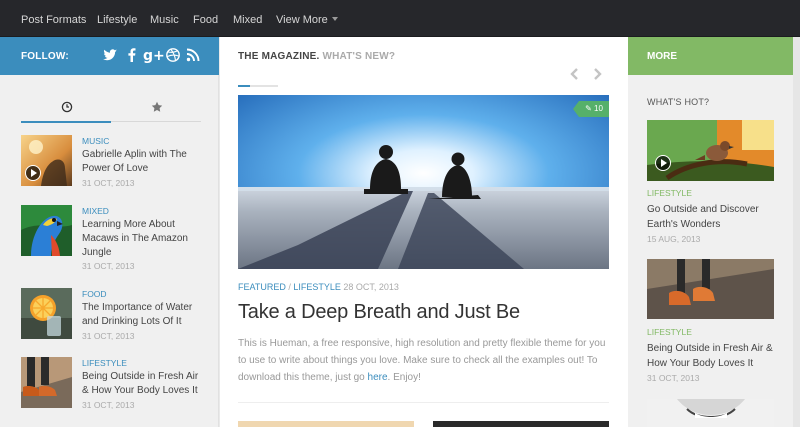  I want to click on nav-item-mixed: Mixed, so click(247, 18).